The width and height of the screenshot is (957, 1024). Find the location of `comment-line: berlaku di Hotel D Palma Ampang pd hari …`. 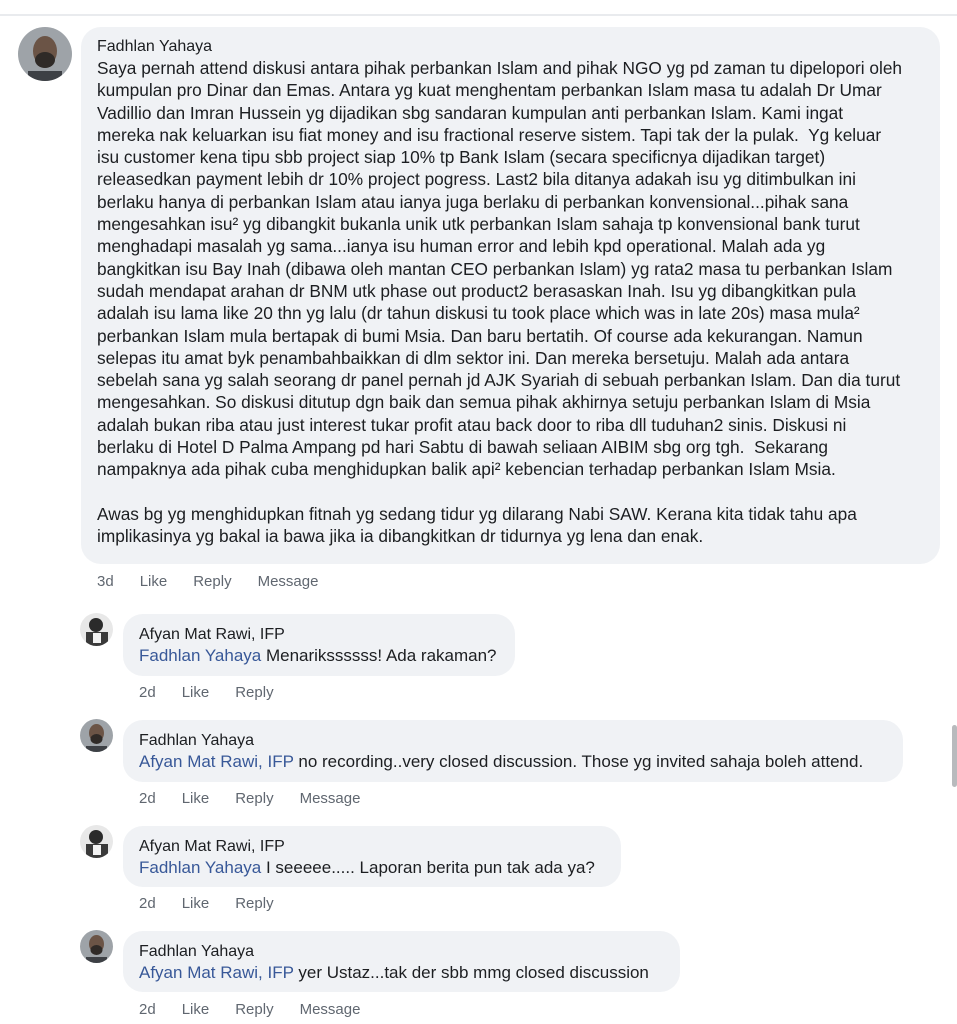

comment-line: berlaku di Hotel D Palma Ampang pd hari … is located at coordinates (463, 447).